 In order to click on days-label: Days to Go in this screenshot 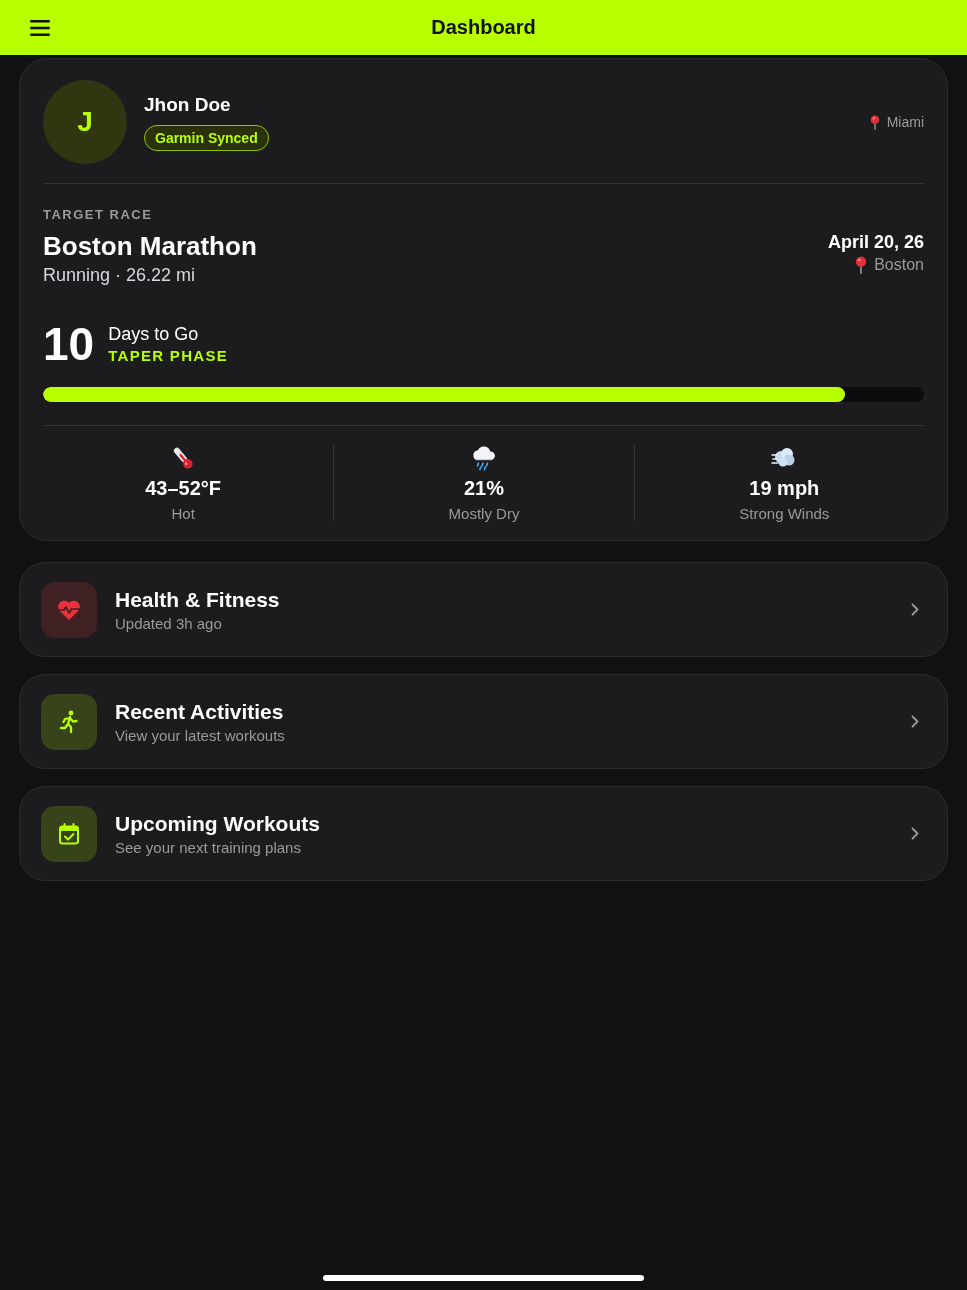, I will do `click(153, 334)`.